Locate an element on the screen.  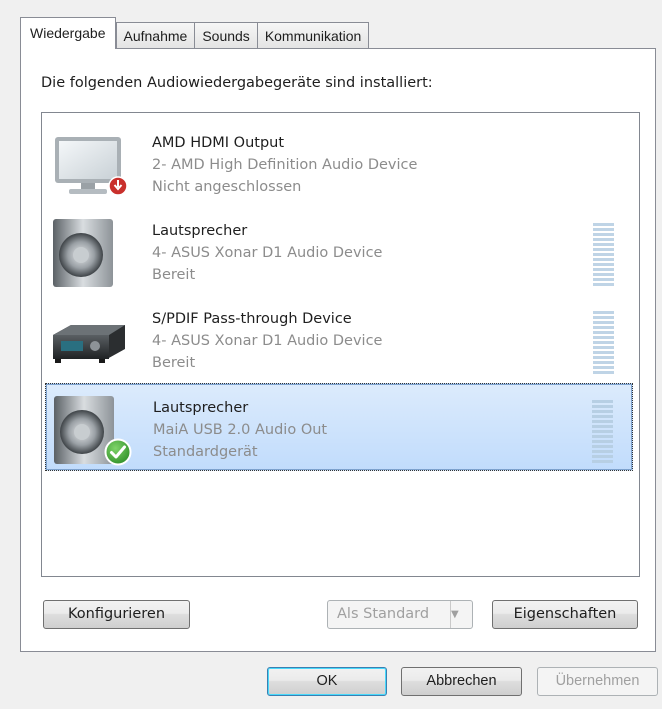
disconnected-badge-icon is located at coordinates (118, 186).